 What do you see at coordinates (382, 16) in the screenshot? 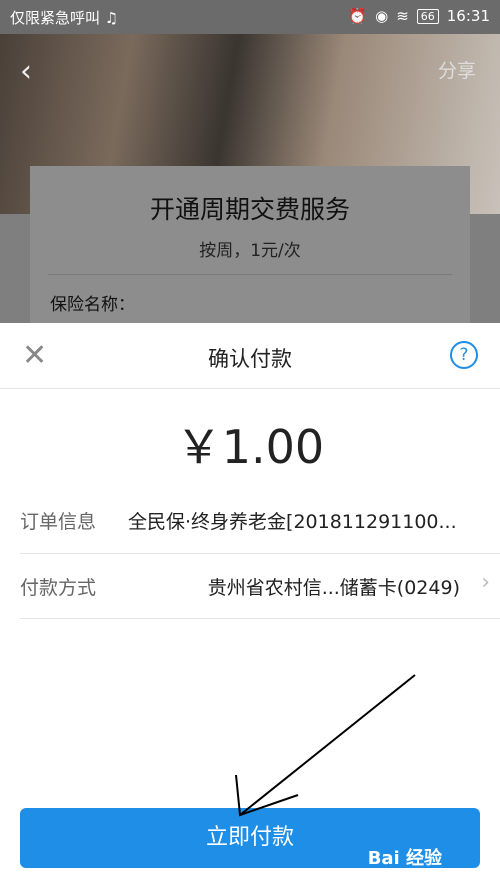
I see `eye-icon: ◉` at bounding box center [382, 16].